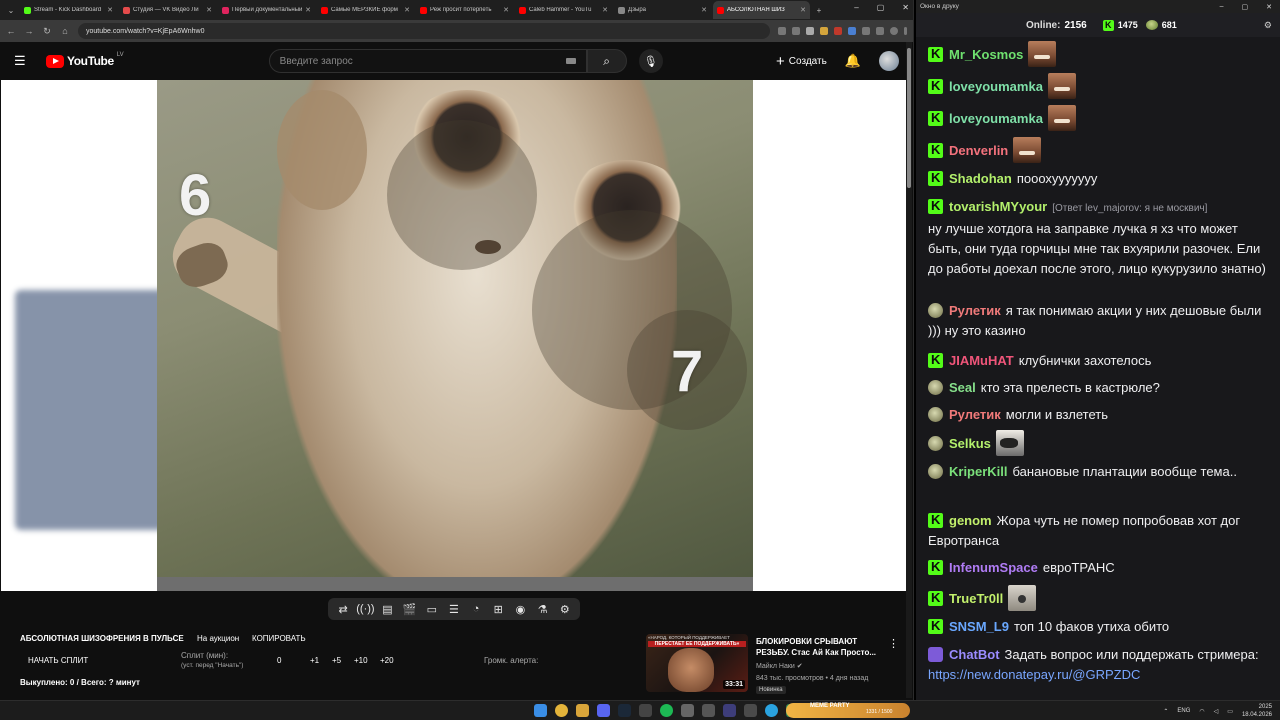 This screenshot has width=1280, height=720. What do you see at coordinates (387, 609) in the screenshot?
I see `queue-icon: ▤` at bounding box center [387, 609].